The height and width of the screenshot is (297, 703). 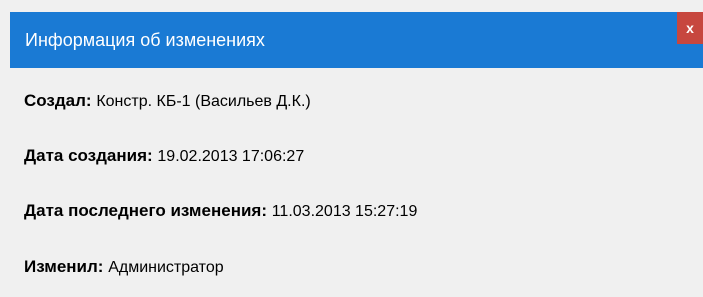 What do you see at coordinates (66, 266) in the screenshot?
I see `editor-label: Изменил:` at bounding box center [66, 266].